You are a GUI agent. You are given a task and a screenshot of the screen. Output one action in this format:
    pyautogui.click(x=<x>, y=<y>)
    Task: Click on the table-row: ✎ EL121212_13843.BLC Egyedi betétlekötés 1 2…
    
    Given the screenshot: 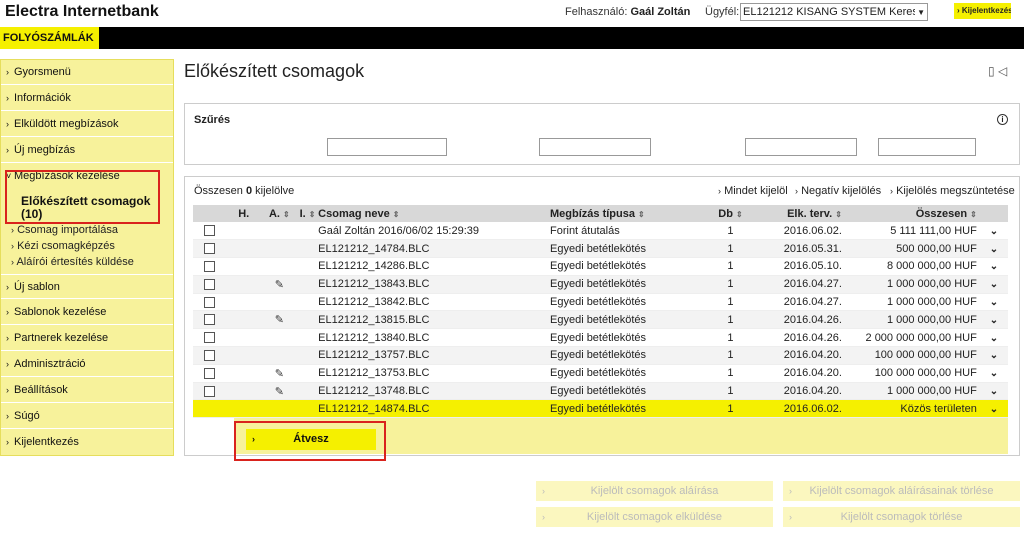 What is the action you would take?
    pyautogui.click(x=600, y=284)
    